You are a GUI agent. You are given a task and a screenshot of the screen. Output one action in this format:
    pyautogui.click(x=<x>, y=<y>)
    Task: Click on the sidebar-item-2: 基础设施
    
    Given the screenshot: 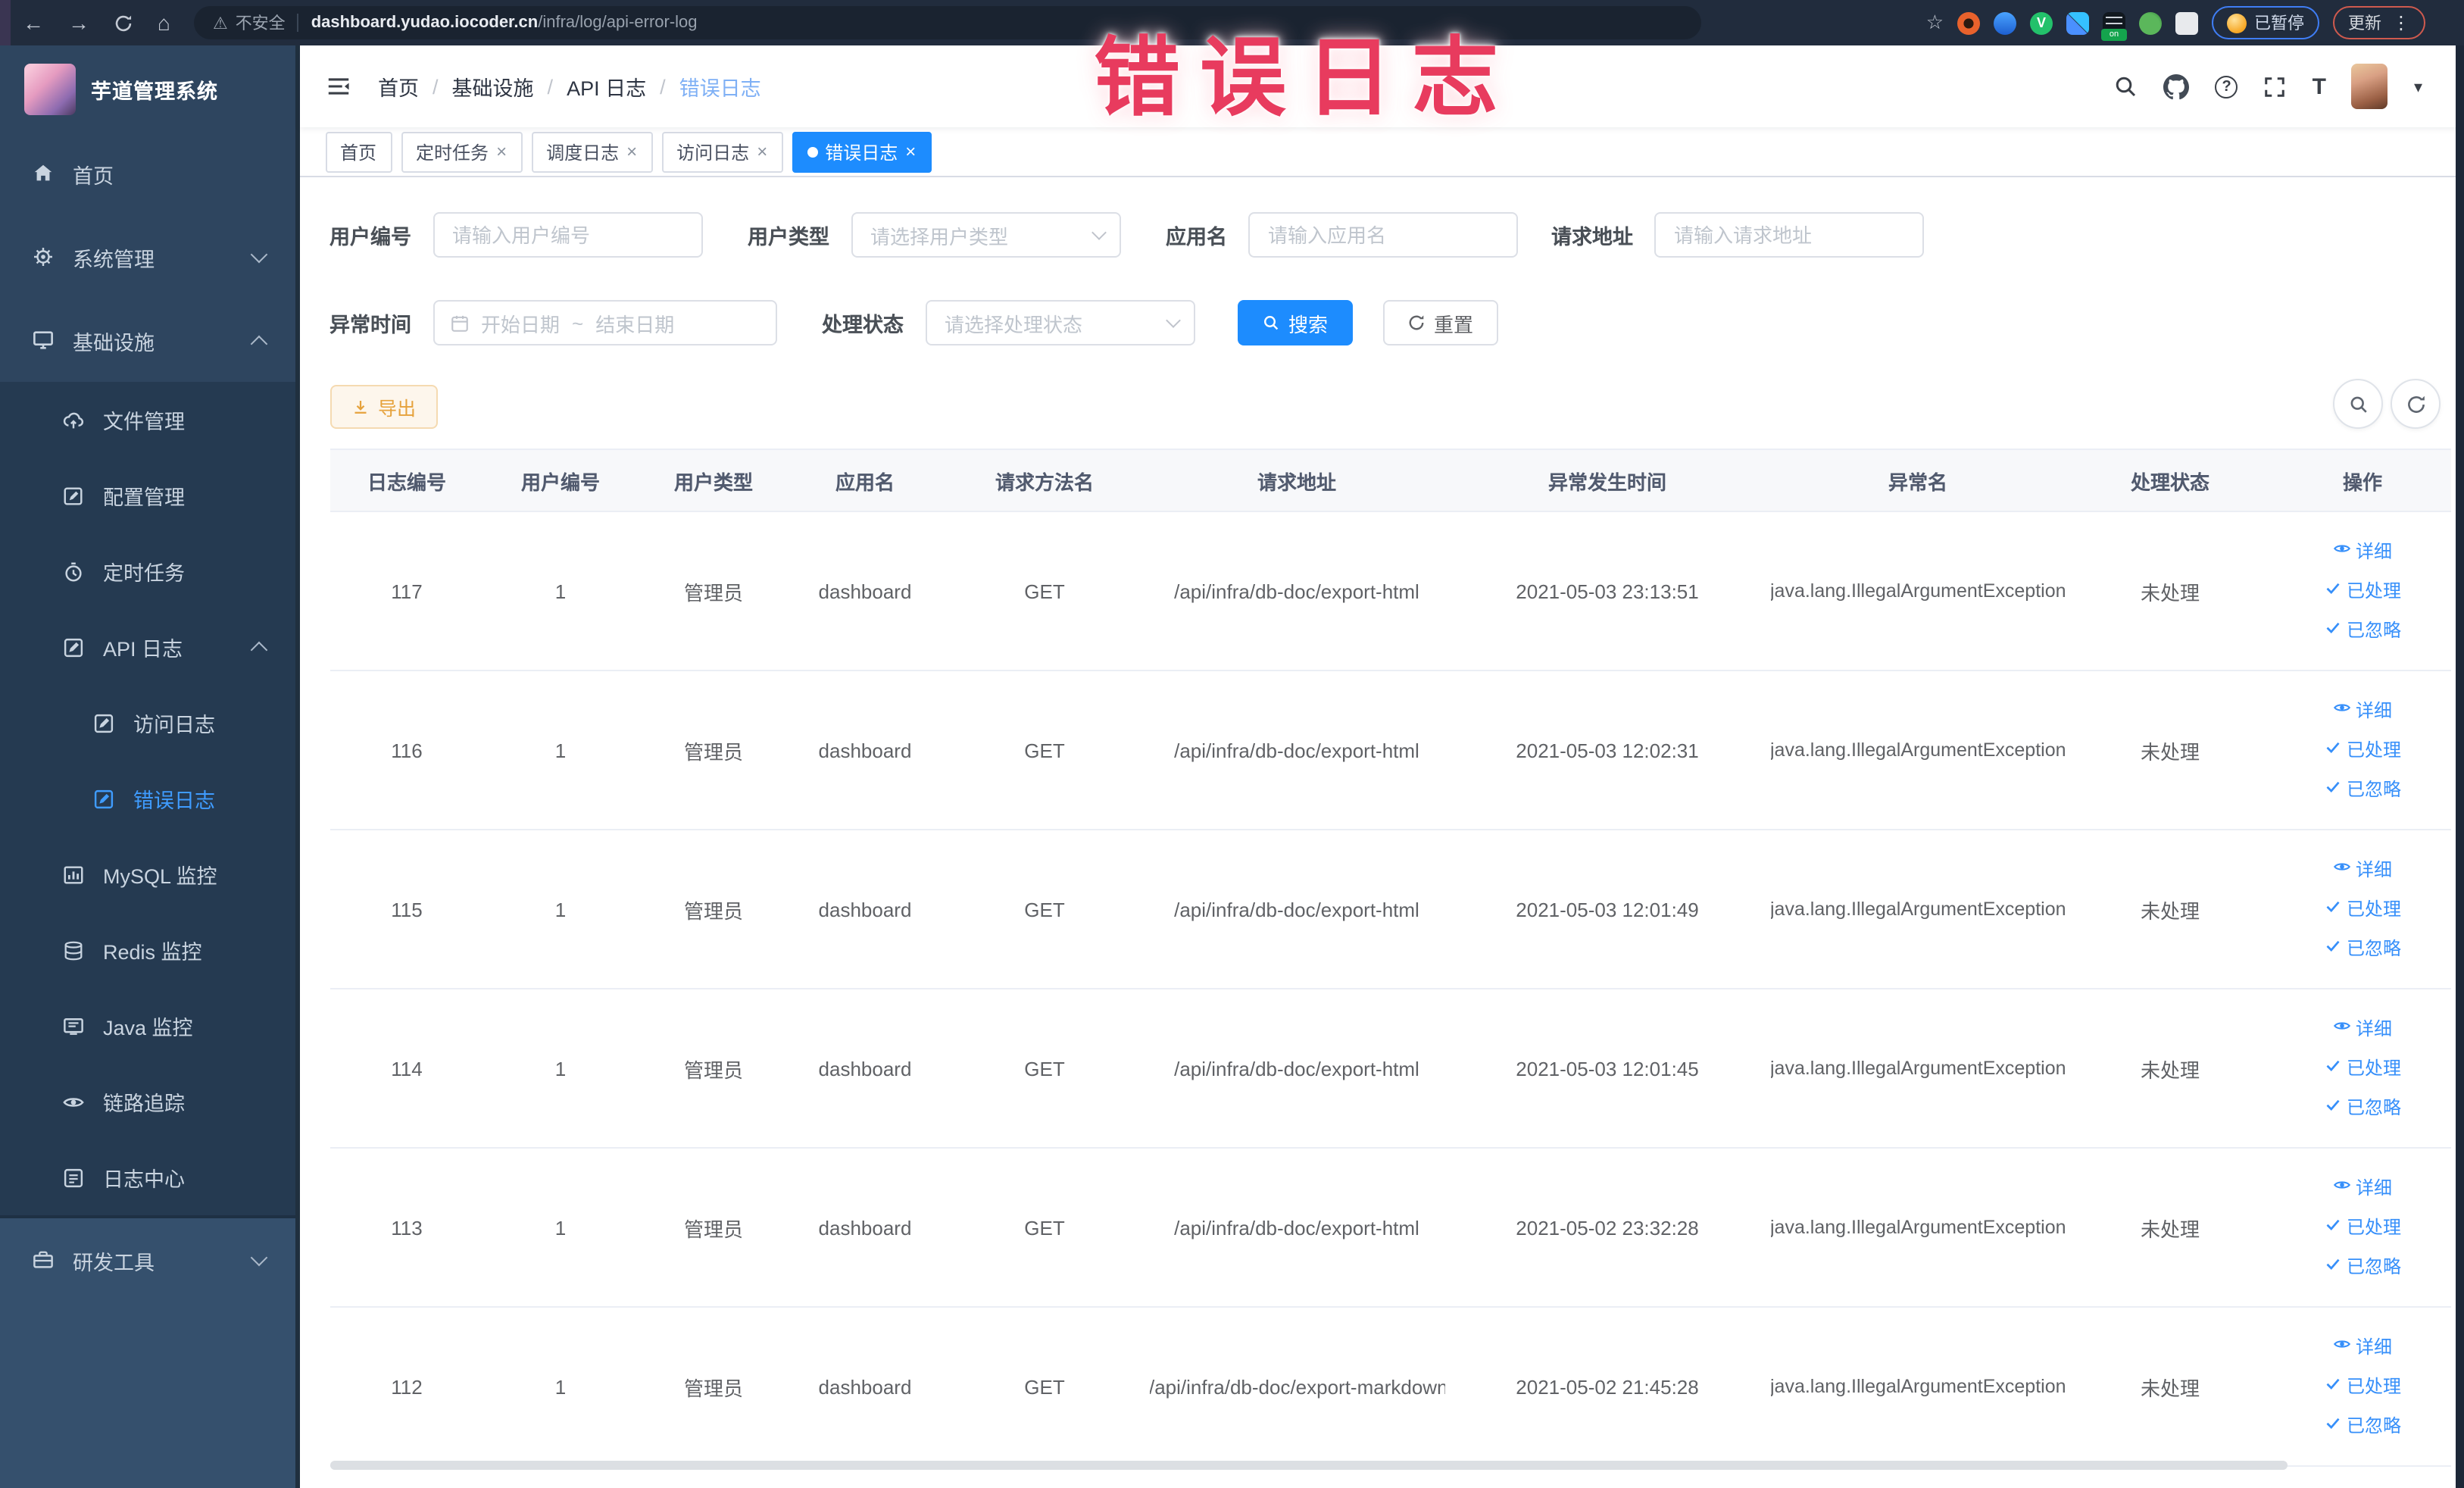 What is the action you would take?
    pyautogui.click(x=147, y=340)
    